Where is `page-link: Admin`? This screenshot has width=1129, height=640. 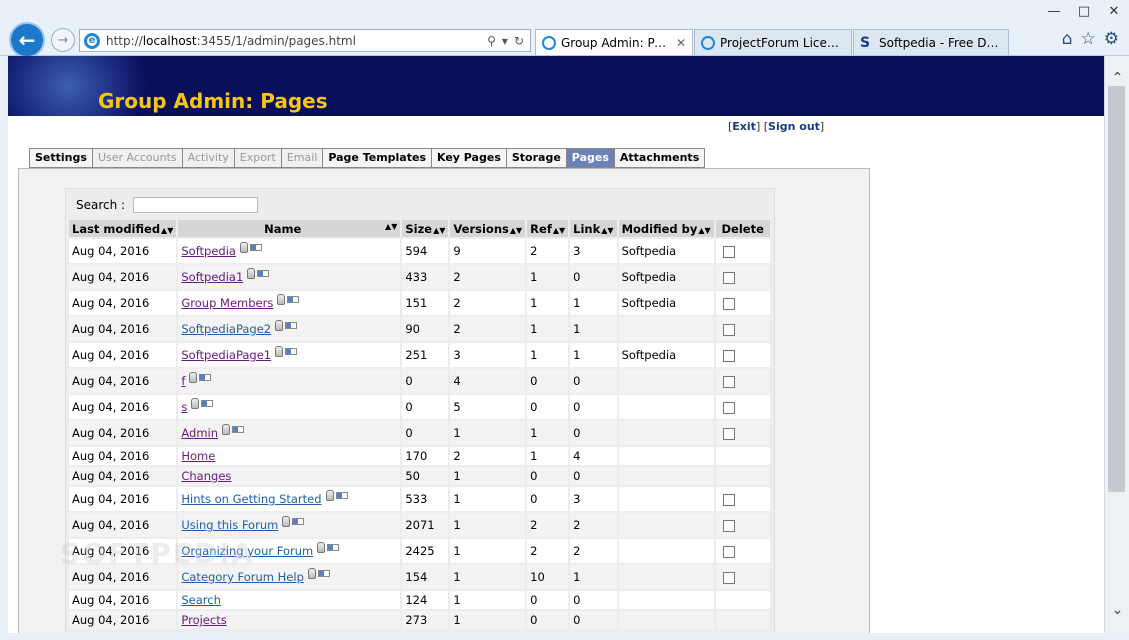
page-link: Admin is located at coordinates (199, 433).